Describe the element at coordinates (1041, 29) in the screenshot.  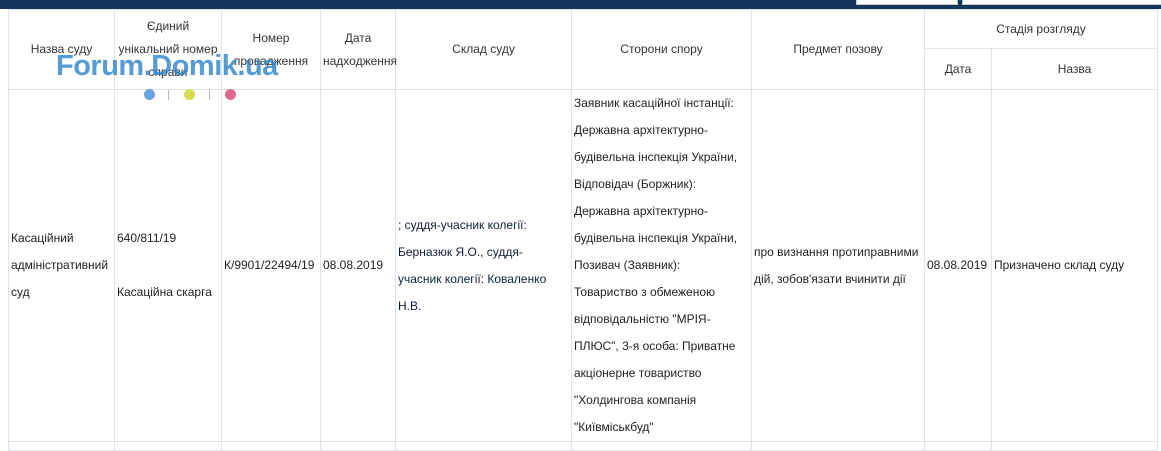
I see `header-stage: Стадія розгляду` at that location.